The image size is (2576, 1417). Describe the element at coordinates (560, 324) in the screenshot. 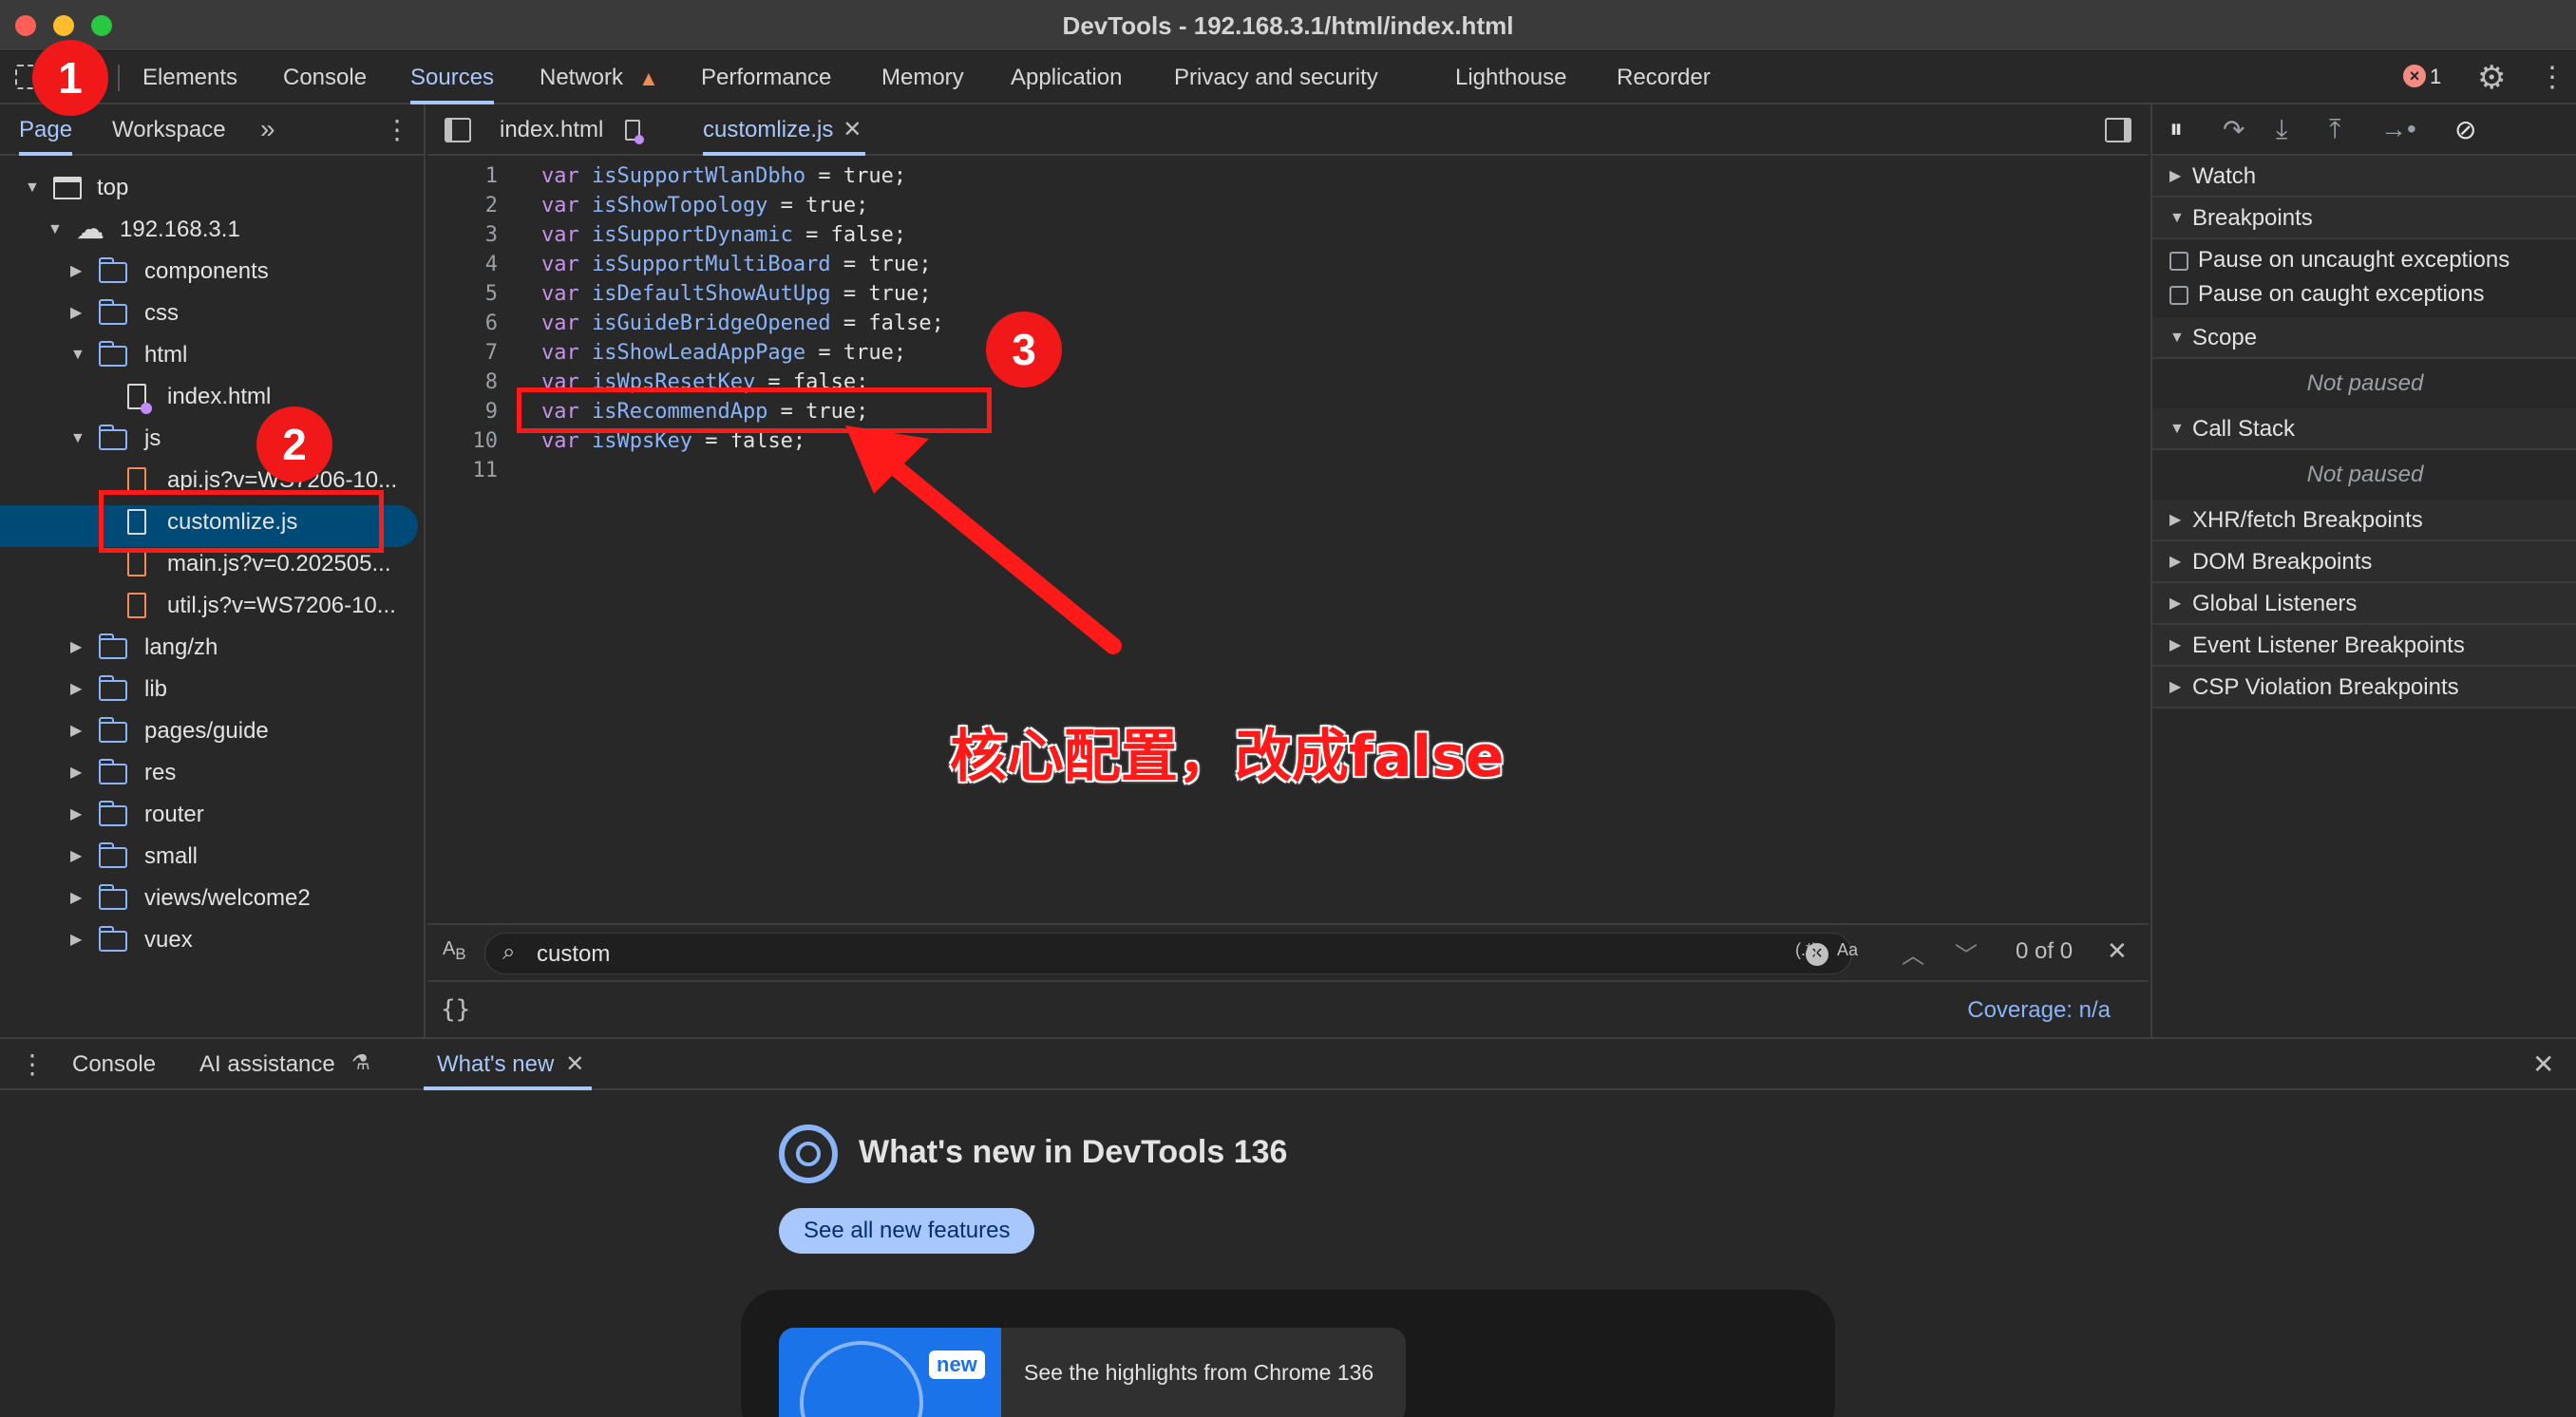

I see `keyword: var` at that location.